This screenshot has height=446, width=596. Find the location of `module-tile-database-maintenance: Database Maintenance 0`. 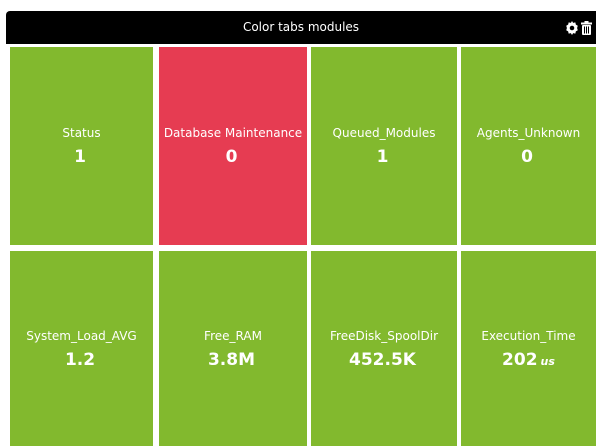

module-tile-database-maintenance: Database Maintenance 0 is located at coordinates (233, 146).